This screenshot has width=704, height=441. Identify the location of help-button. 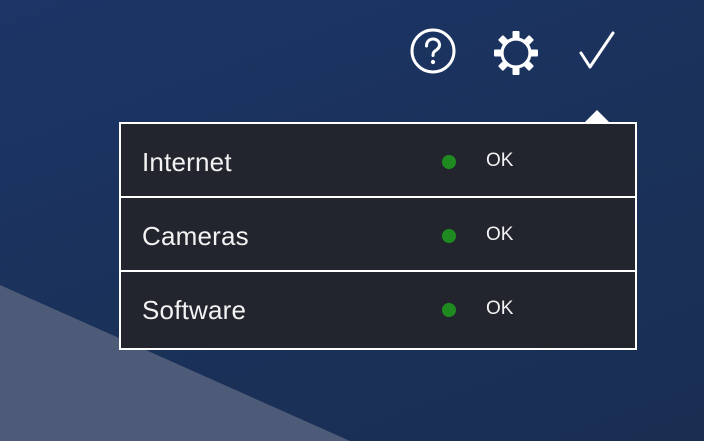
(433, 51).